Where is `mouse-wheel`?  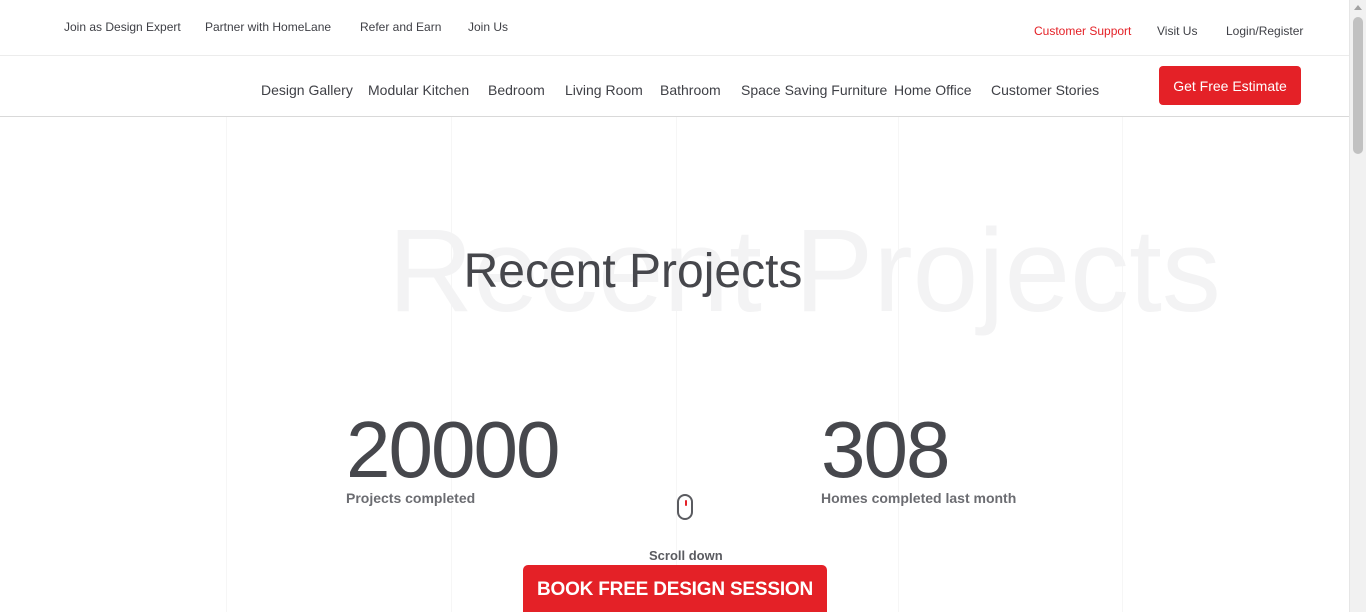 mouse-wheel is located at coordinates (686, 503).